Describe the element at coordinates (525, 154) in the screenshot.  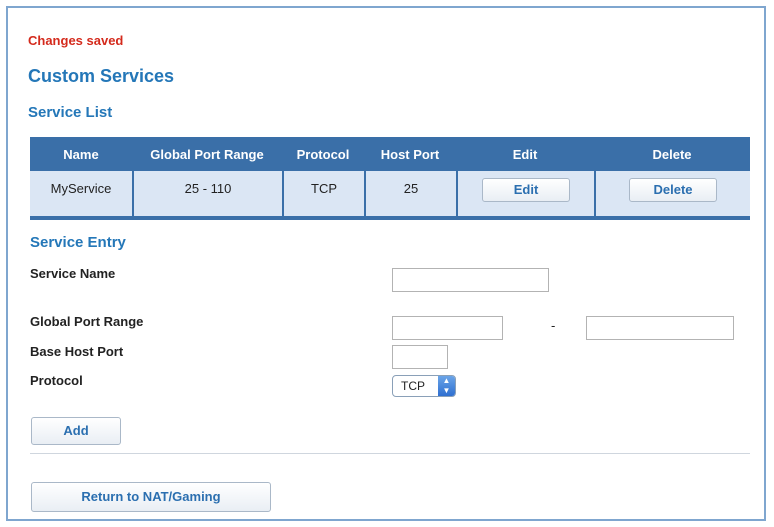
I see `column-header-edit: Edit` at that location.